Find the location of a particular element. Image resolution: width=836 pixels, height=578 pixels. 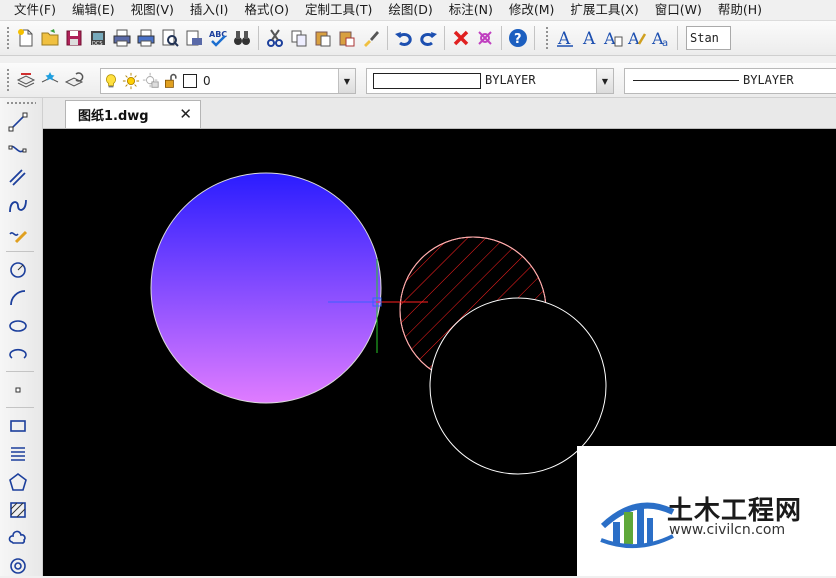

ellipse-arc-tool-button is located at coordinates (18, 354).